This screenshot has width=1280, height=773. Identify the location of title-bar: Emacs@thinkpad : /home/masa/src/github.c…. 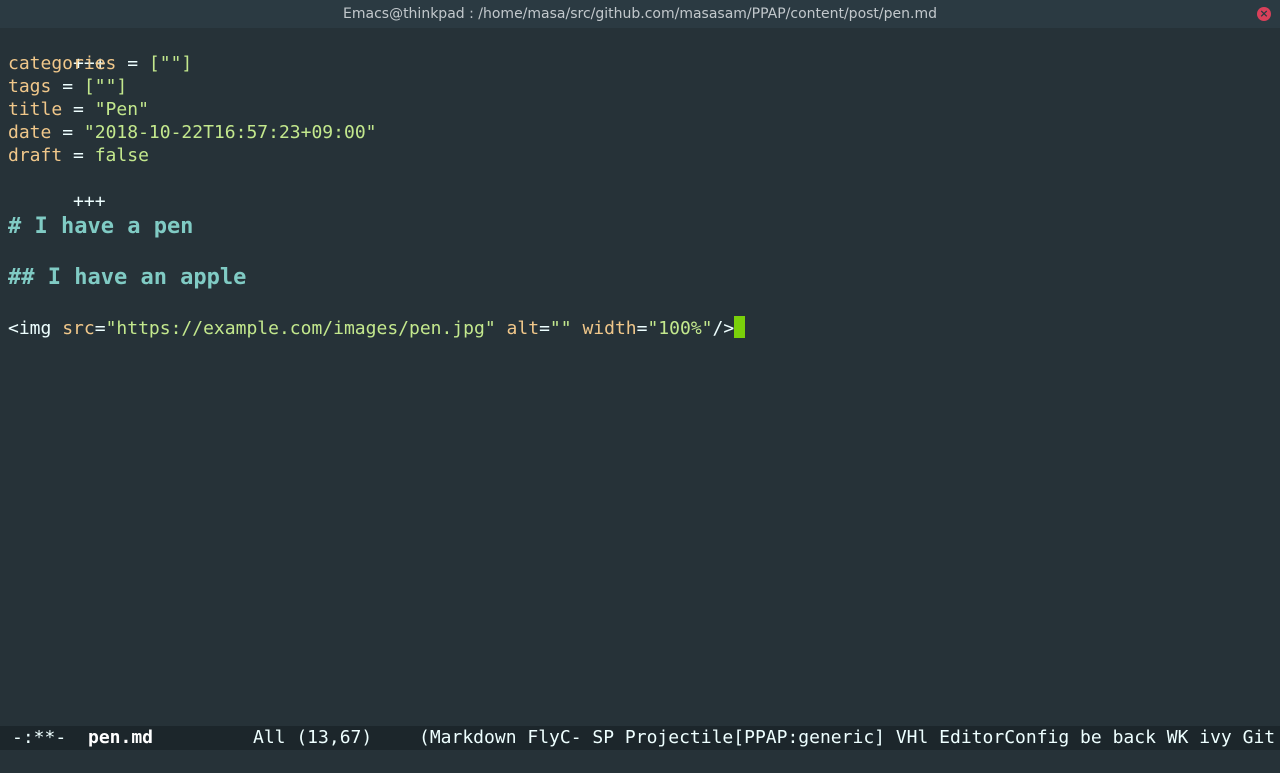
(640, 14).